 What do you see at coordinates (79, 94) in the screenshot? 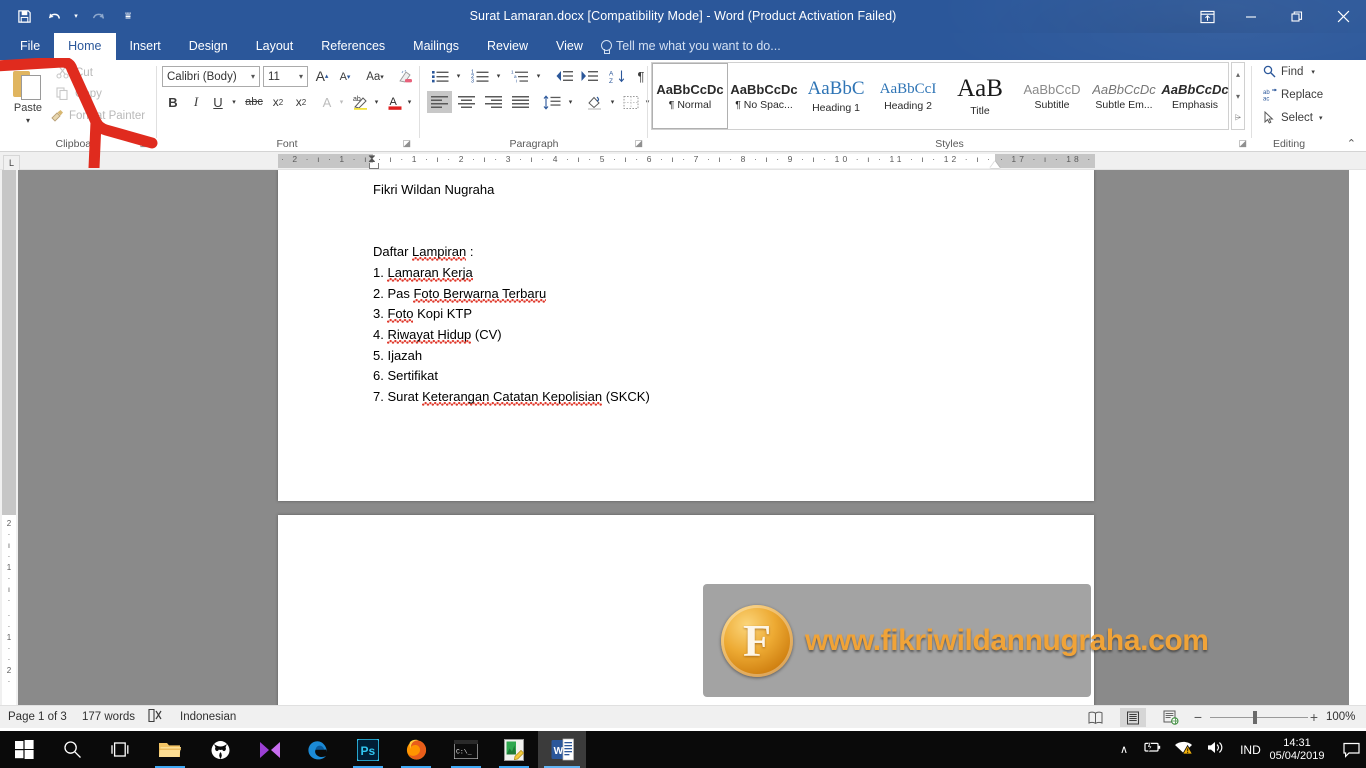
I see `copy-button: Copy` at bounding box center [79, 94].